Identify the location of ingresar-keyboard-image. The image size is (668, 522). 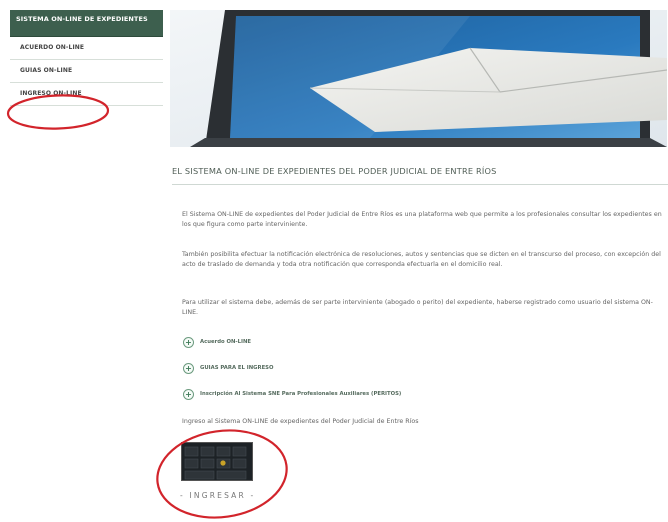
(217, 461).